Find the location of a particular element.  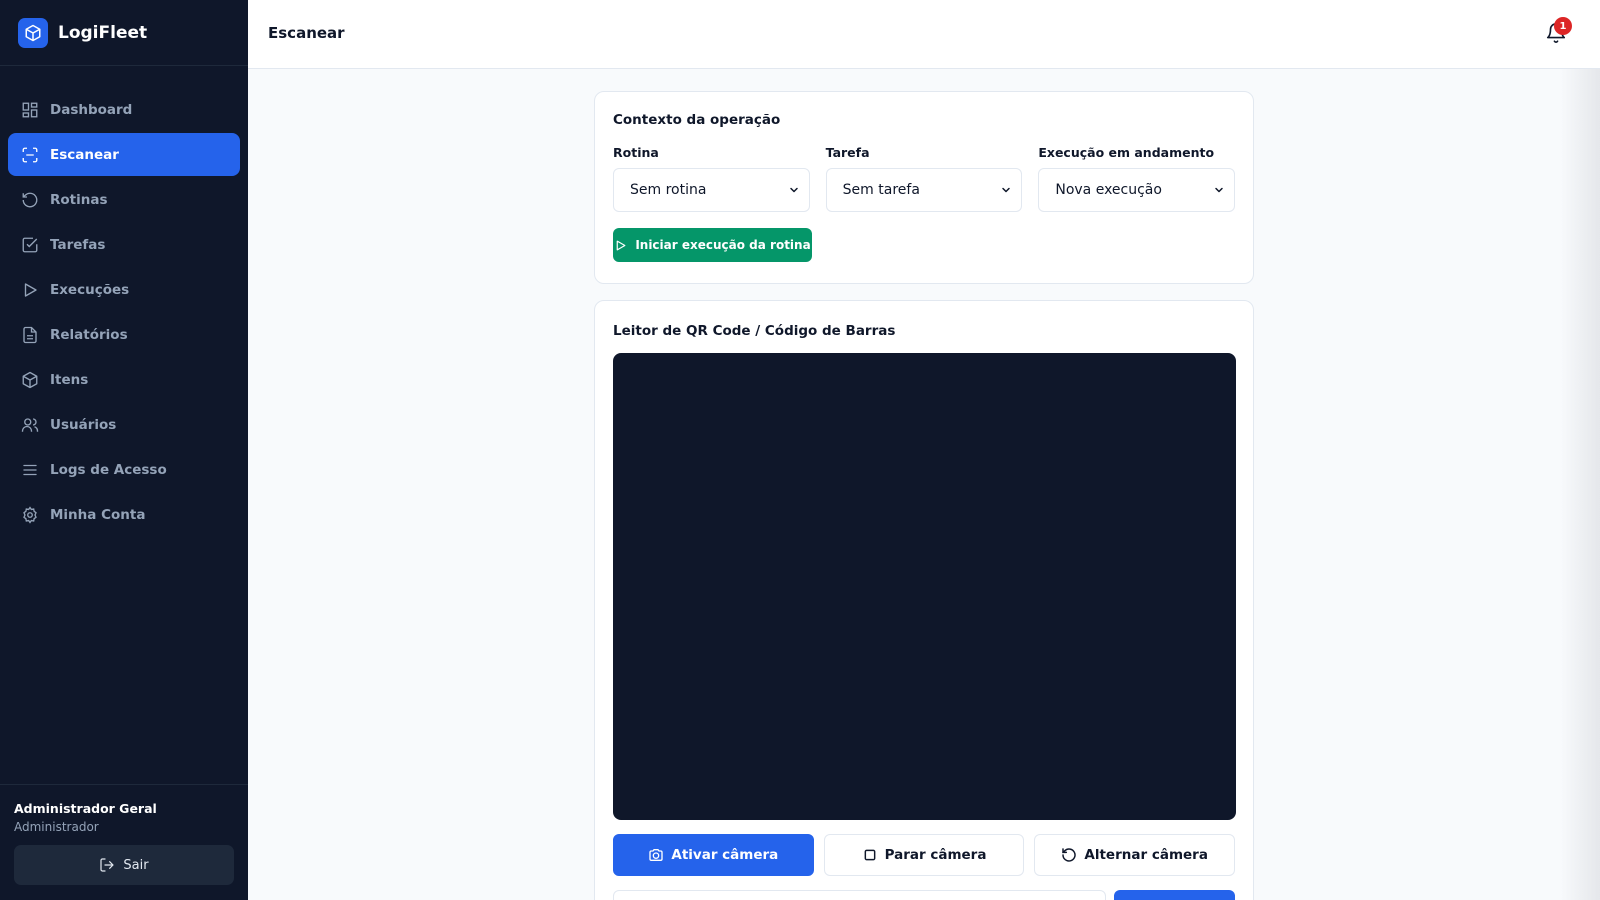

switch-camera-label: Alternar câmera is located at coordinates (1146, 855).